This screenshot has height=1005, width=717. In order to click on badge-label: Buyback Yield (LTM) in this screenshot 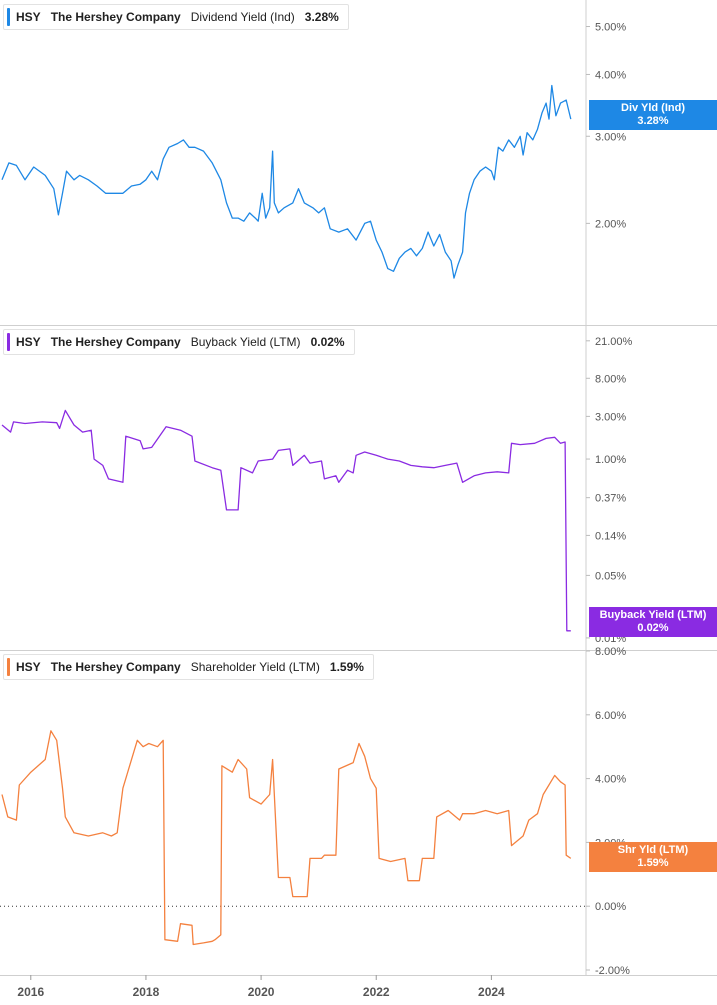, I will do `click(653, 615)`.